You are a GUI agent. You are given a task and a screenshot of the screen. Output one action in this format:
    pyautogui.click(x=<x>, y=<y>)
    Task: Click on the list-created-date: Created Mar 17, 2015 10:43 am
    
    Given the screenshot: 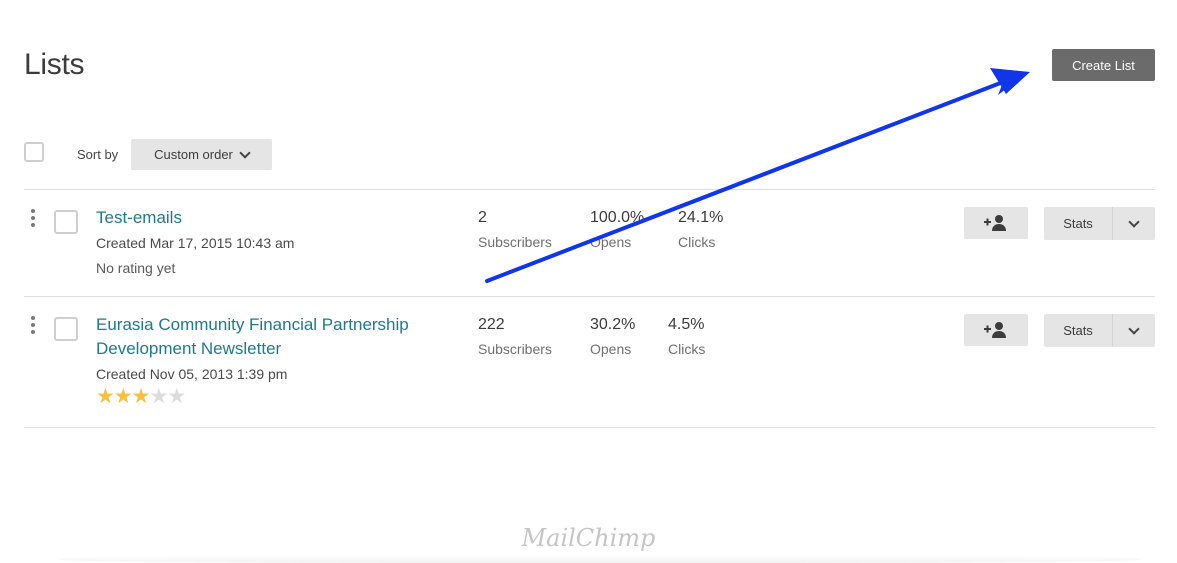 What is the action you would take?
    pyautogui.click(x=195, y=243)
    